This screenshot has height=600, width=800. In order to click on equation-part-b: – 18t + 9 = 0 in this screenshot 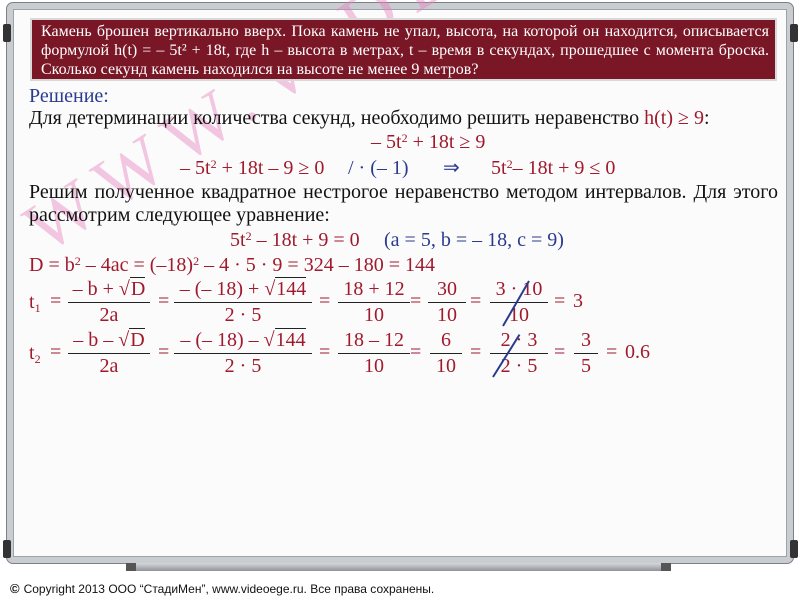, I will do `click(305, 240)`.